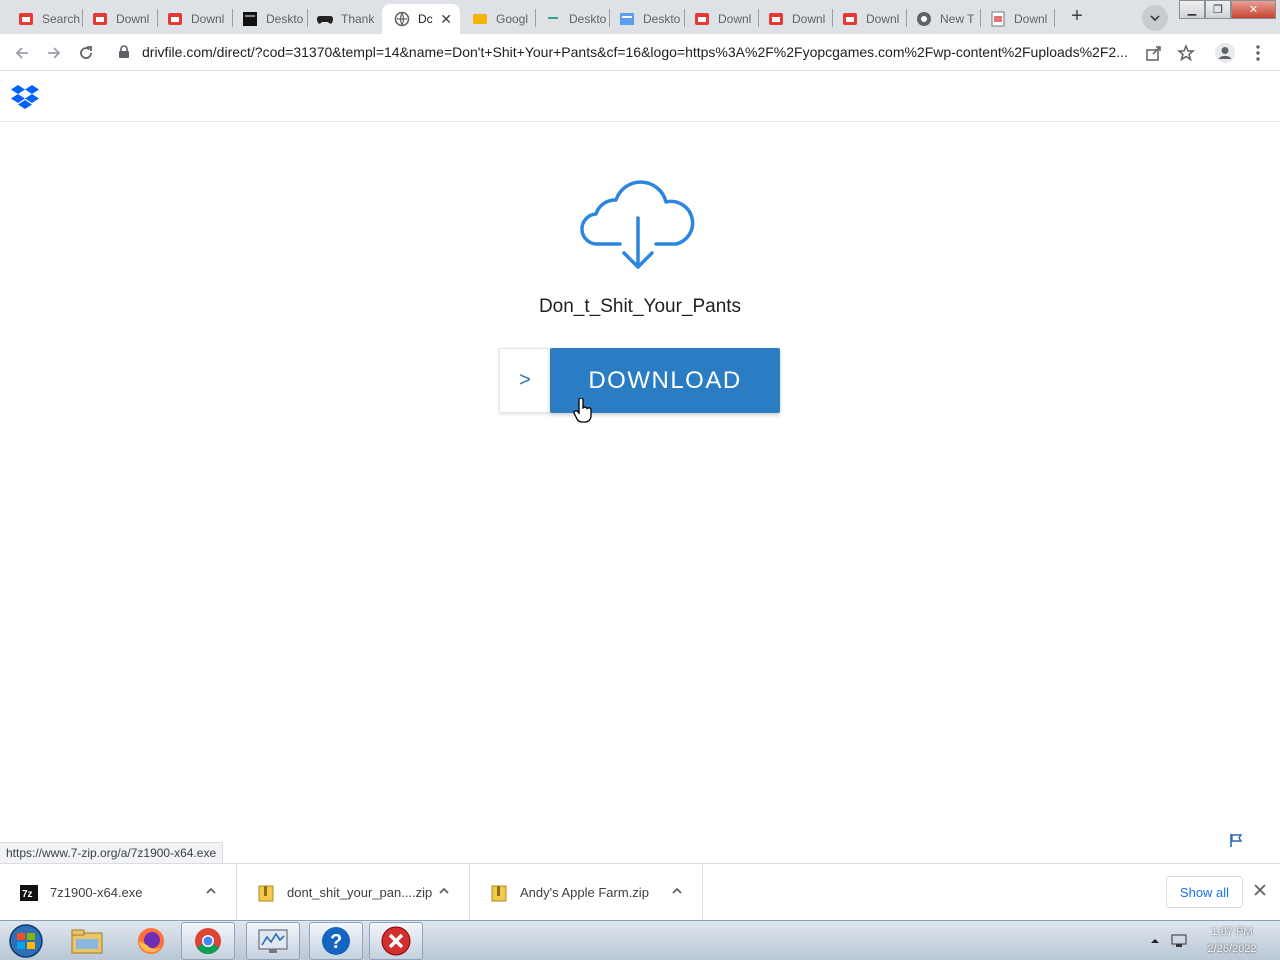 This screenshot has width=1280, height=960. Describe the element at coordinates (1204, 892) in the screenshot. I see `show-all-downloads-button: Show all` at that location.